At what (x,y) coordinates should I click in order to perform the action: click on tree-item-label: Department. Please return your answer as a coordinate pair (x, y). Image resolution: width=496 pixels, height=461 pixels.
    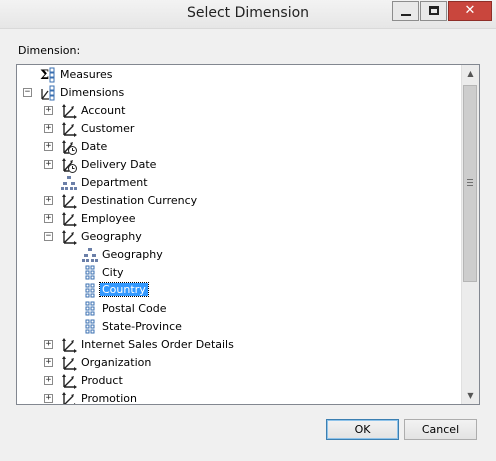
    Looking at the image, I should click on (114, 182).